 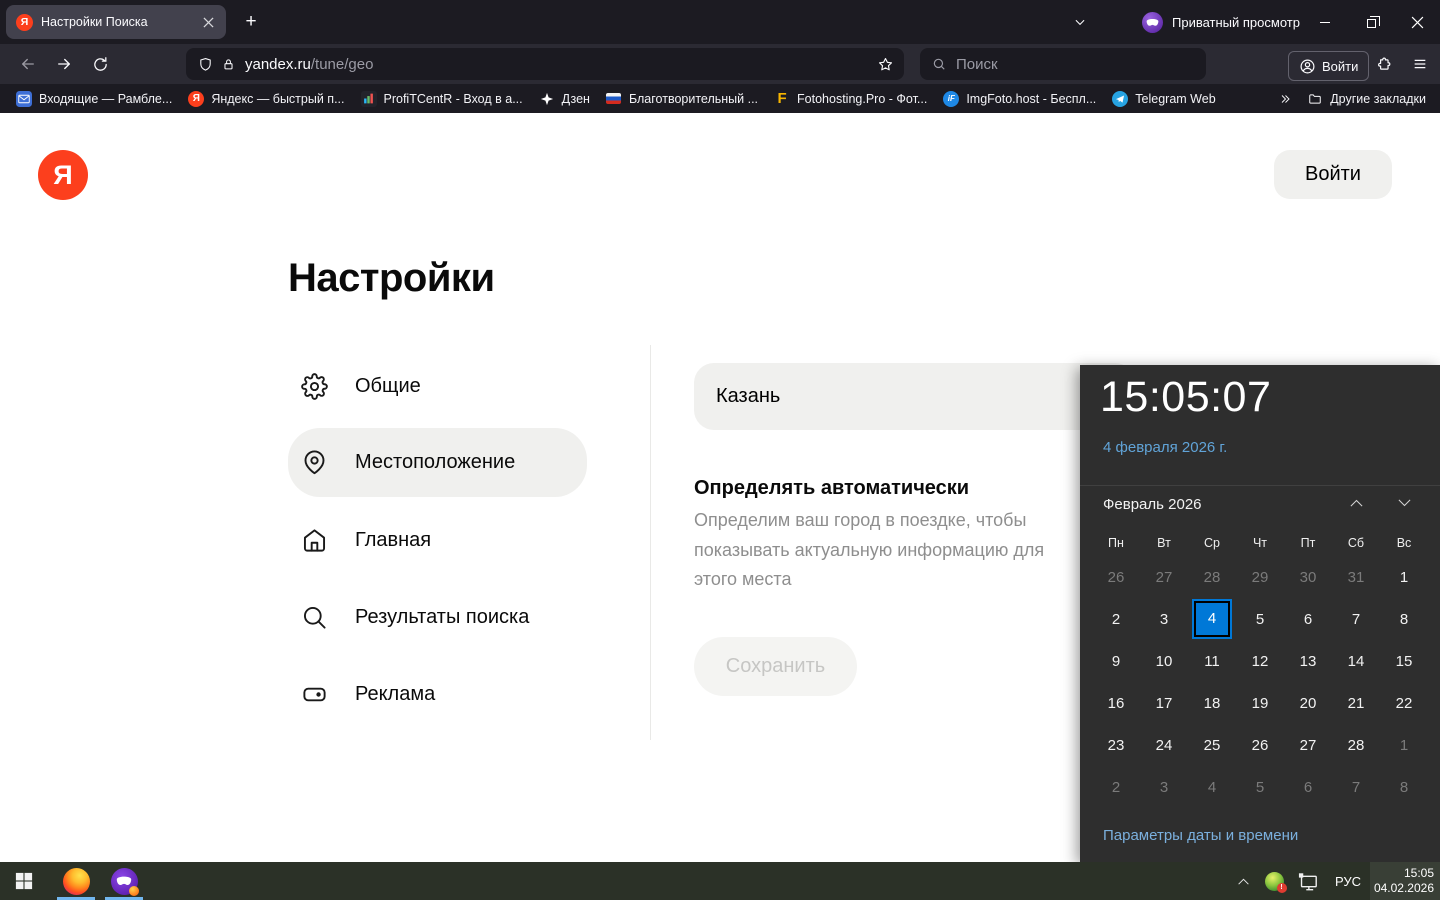 What do you see at coordinates (1212, 788) in the screenshot?
I see `calendar-day: 4` at bounding box center [1212, 788].